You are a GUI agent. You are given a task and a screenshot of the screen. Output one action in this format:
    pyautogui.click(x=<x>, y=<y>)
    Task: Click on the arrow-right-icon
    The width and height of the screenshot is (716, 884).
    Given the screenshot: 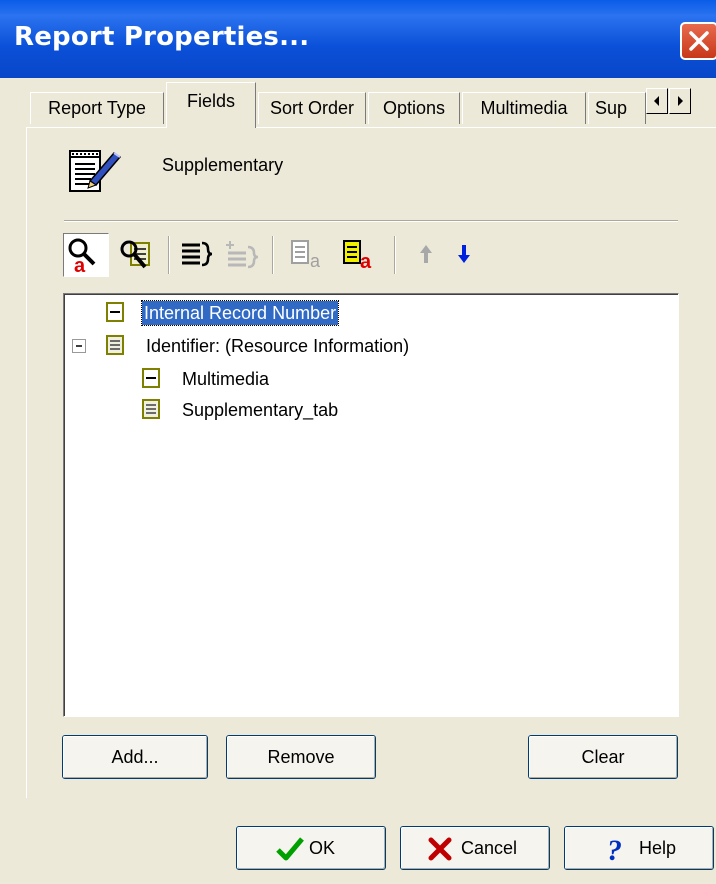 What is the action you would take?
    pyautogui.click(x=680, y=101)
    